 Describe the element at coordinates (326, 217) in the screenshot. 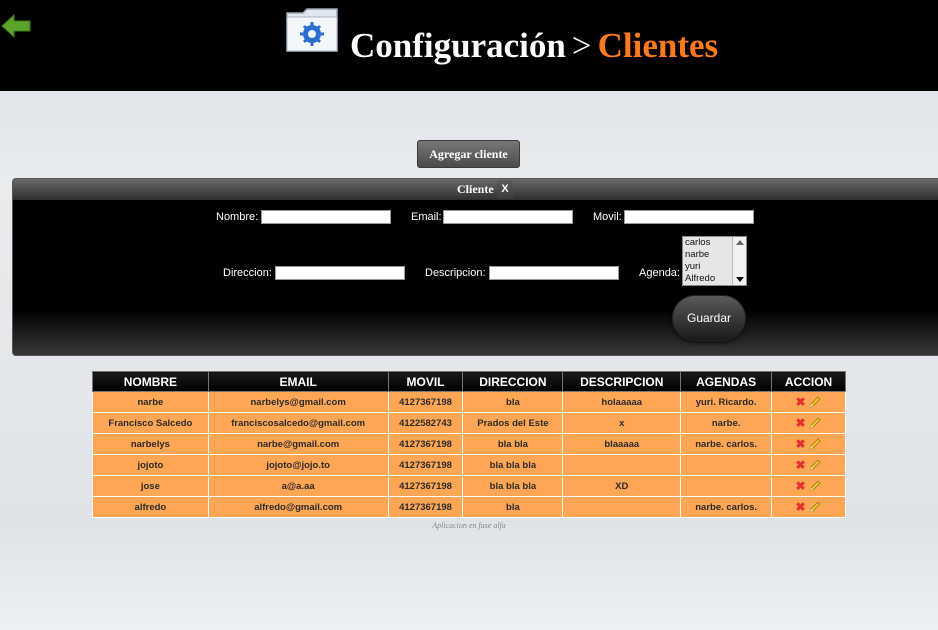

I see `nombre-input` at that location.